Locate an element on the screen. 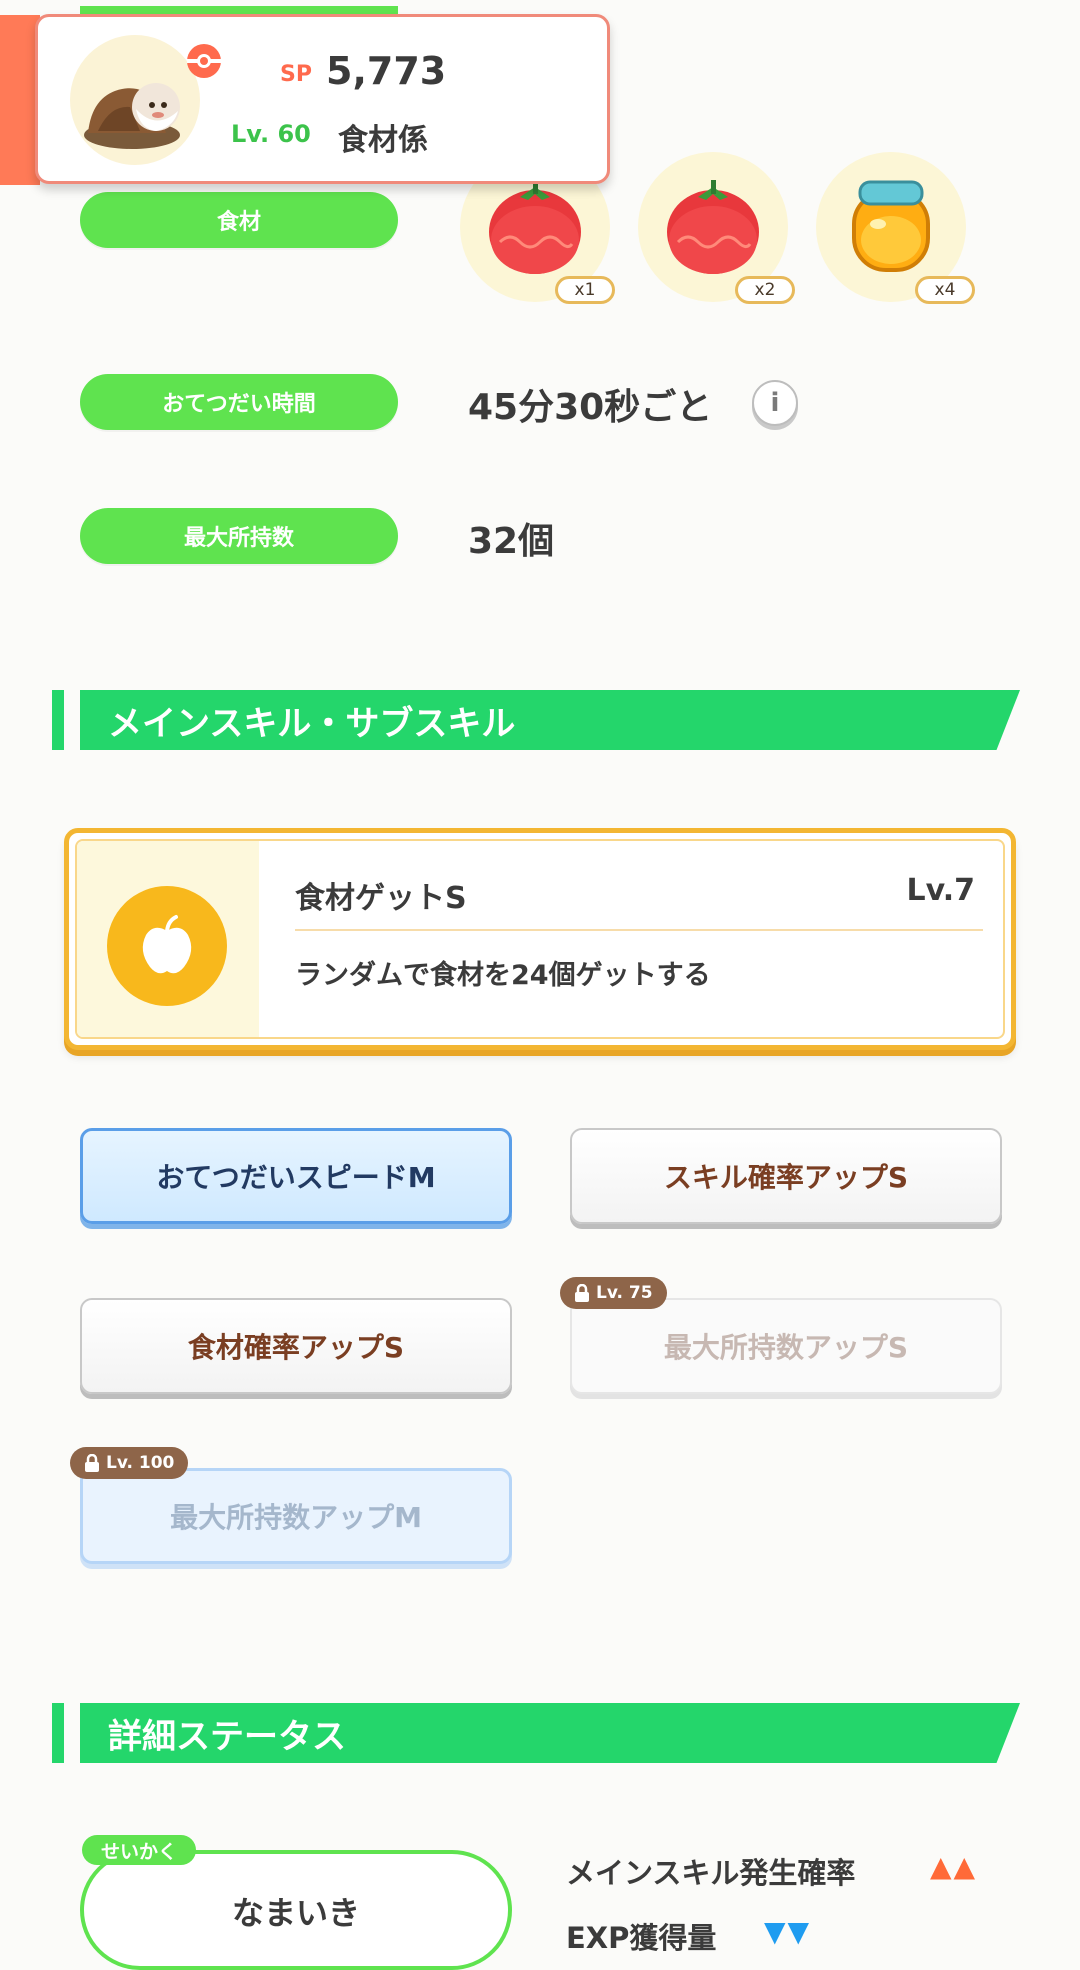 The width and height of the screenshot is (1080, 1970). lock-level: Lv. 100 is located at coordinates (140, 1463).